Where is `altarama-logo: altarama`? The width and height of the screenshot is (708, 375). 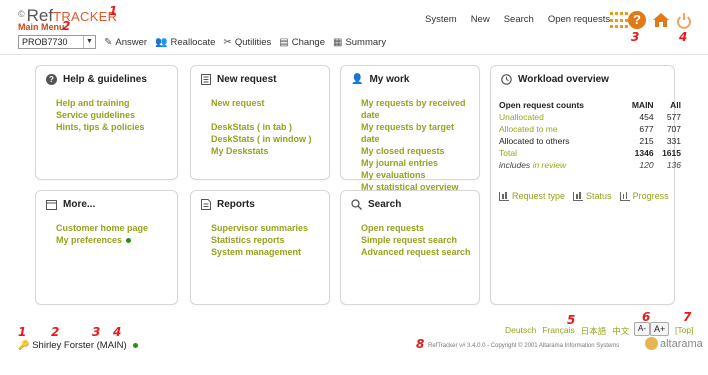
altarama-logo: altarama is located at coordinates (674, 343).